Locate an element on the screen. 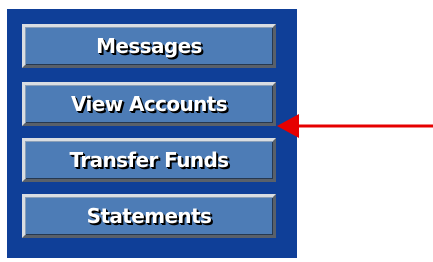 This screenshot has height=262, width=433. red-arrow-icon is located at coordinates (355, 126).